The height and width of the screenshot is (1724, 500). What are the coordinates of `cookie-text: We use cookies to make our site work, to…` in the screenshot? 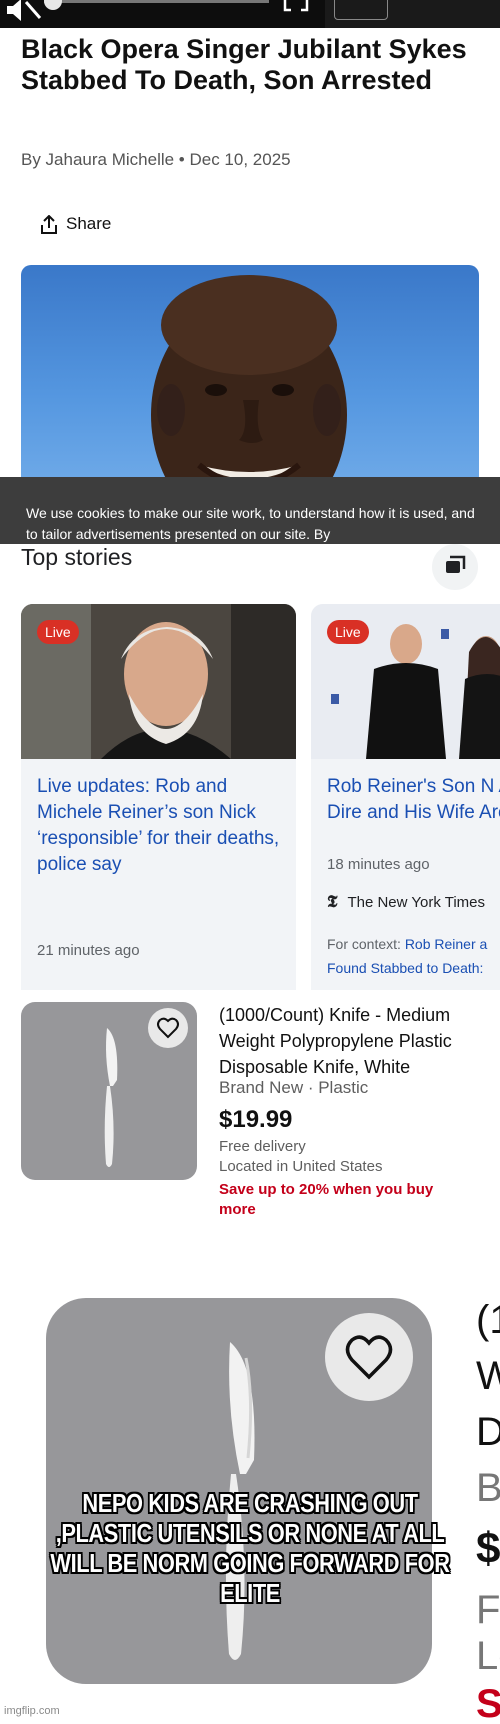 It's located at (250, 523).